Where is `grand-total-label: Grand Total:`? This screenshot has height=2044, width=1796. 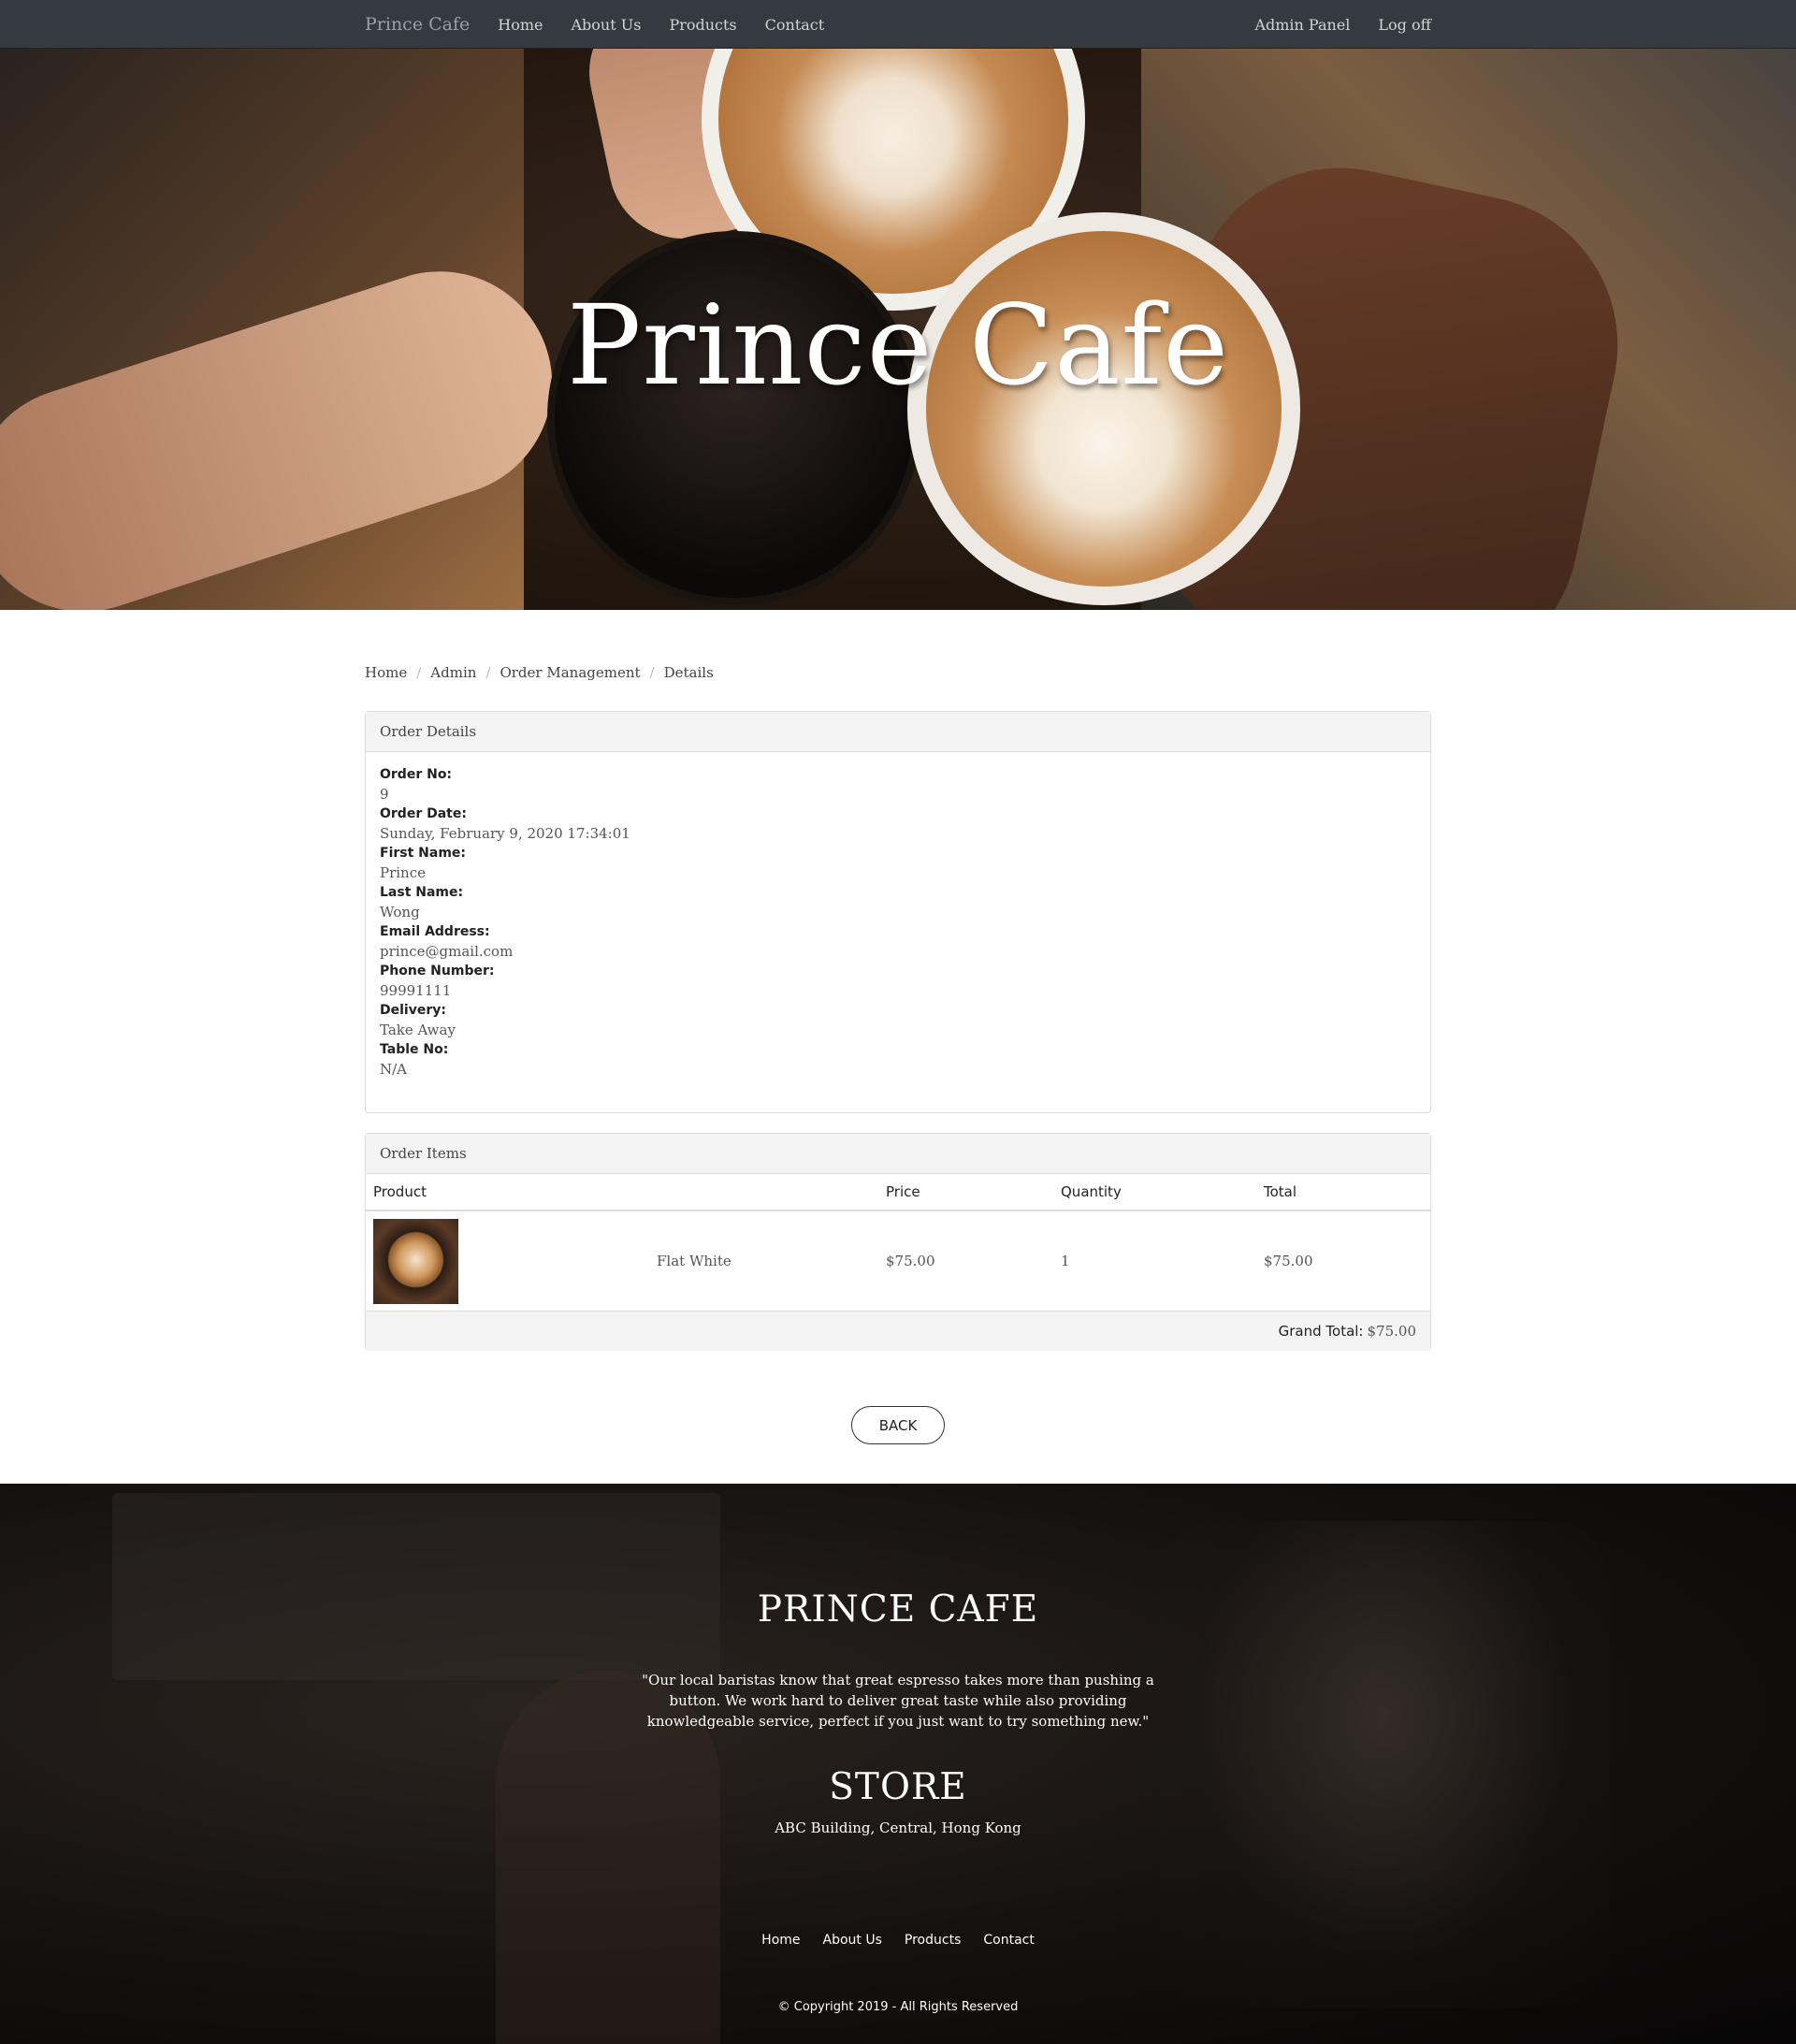 grand-total-label: Grand Total: is located at coordinates (1321, 1331).